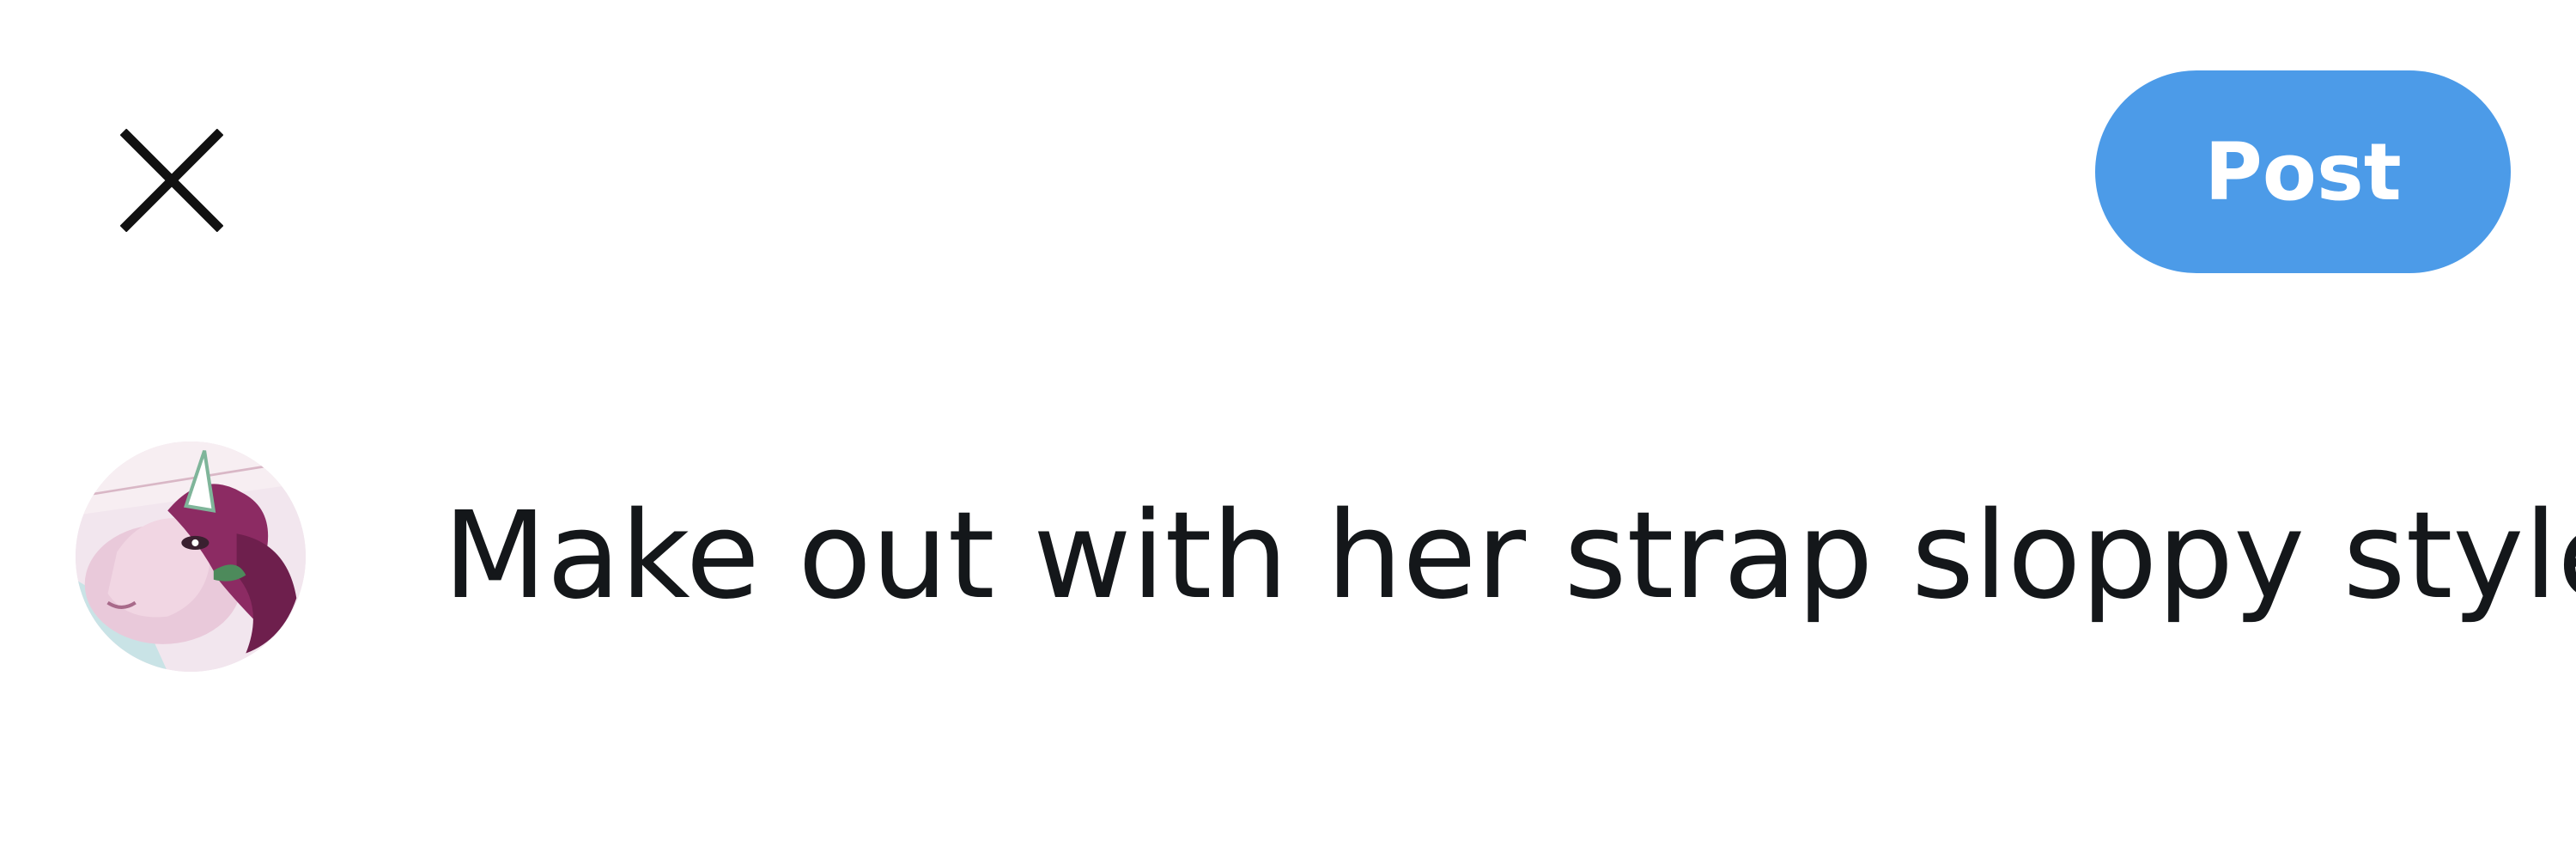 This screenshot has height=859, width=2576. I want to click on avatar, so click(191, 557).